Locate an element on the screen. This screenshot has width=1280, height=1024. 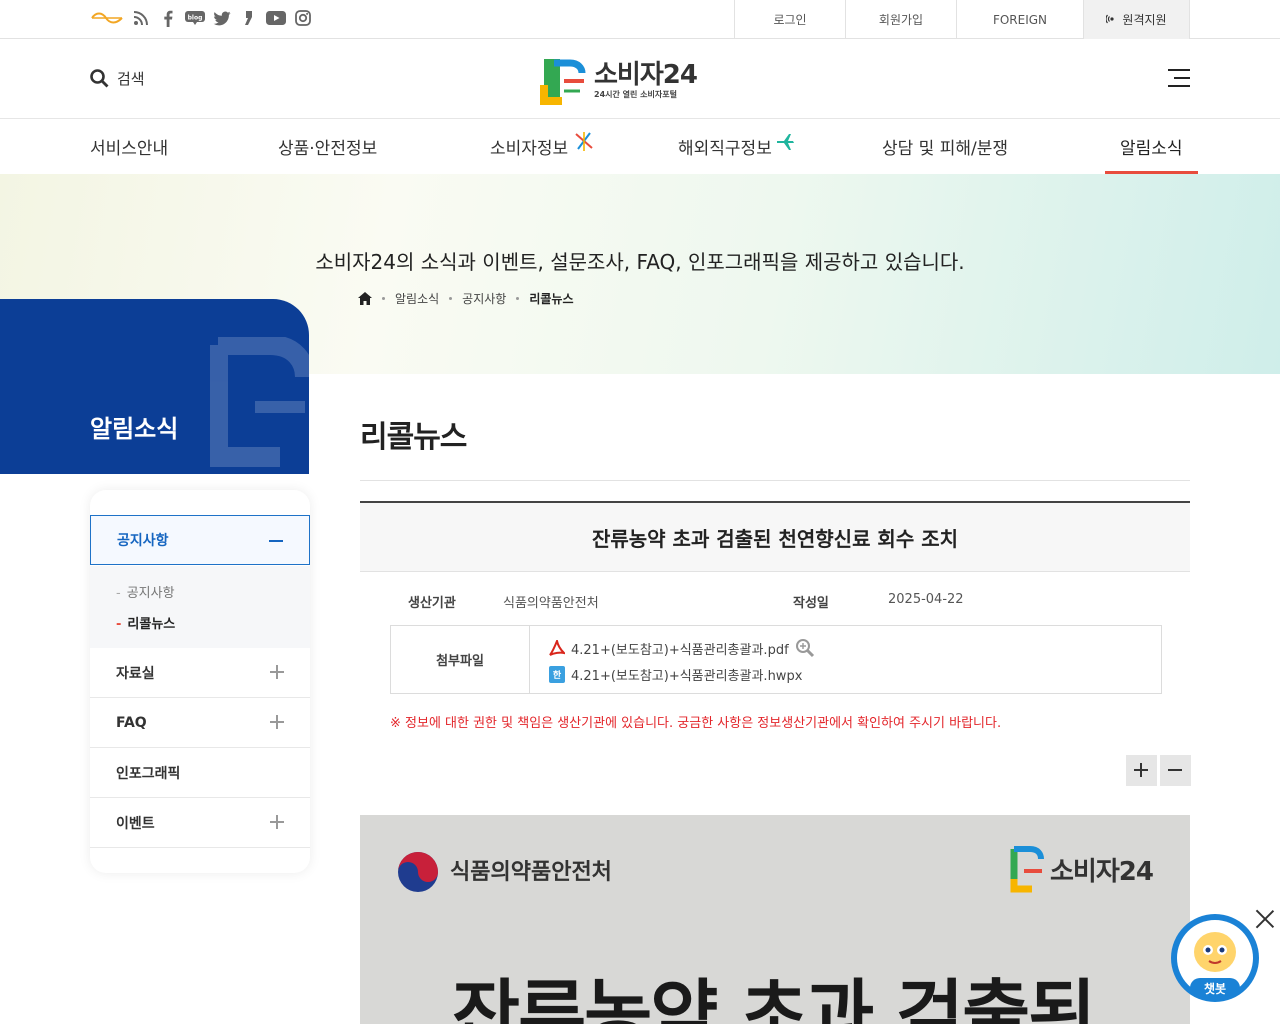
join-link: 회원가입 is located at coordinates (900, 19).